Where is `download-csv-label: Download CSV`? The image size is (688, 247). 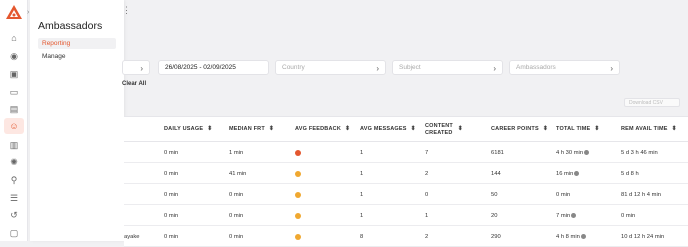 download-csv-label: Download CSV is located at coordinates (646, 102).